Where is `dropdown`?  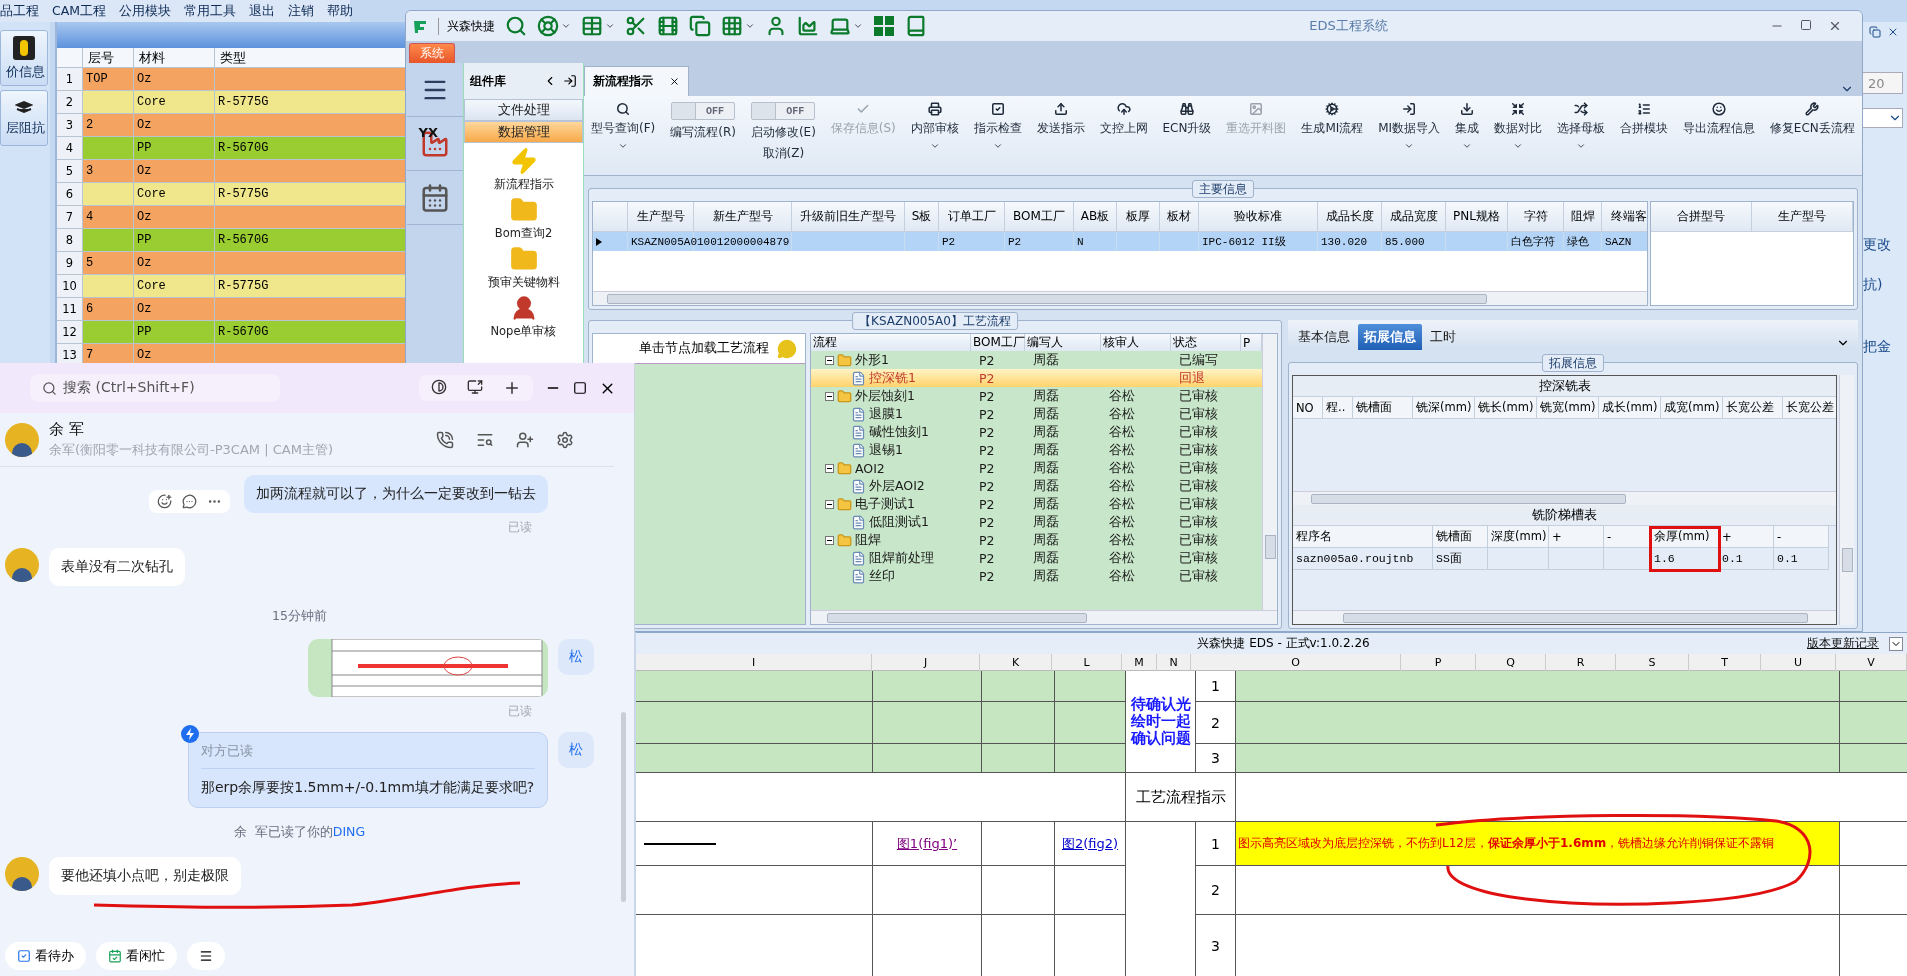
dropdown is located at coordinates (1882, 118).